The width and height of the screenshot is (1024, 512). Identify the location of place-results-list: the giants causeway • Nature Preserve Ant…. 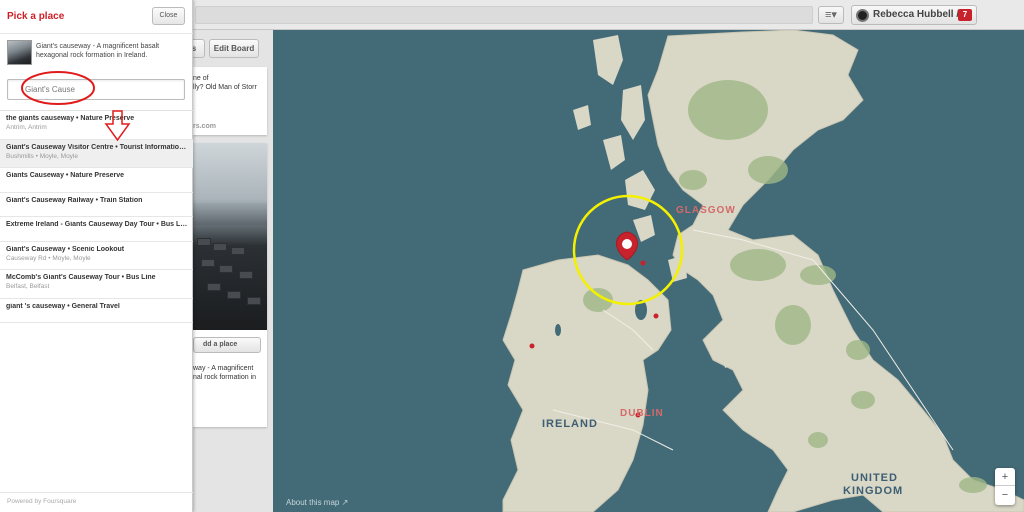
(96, 216).